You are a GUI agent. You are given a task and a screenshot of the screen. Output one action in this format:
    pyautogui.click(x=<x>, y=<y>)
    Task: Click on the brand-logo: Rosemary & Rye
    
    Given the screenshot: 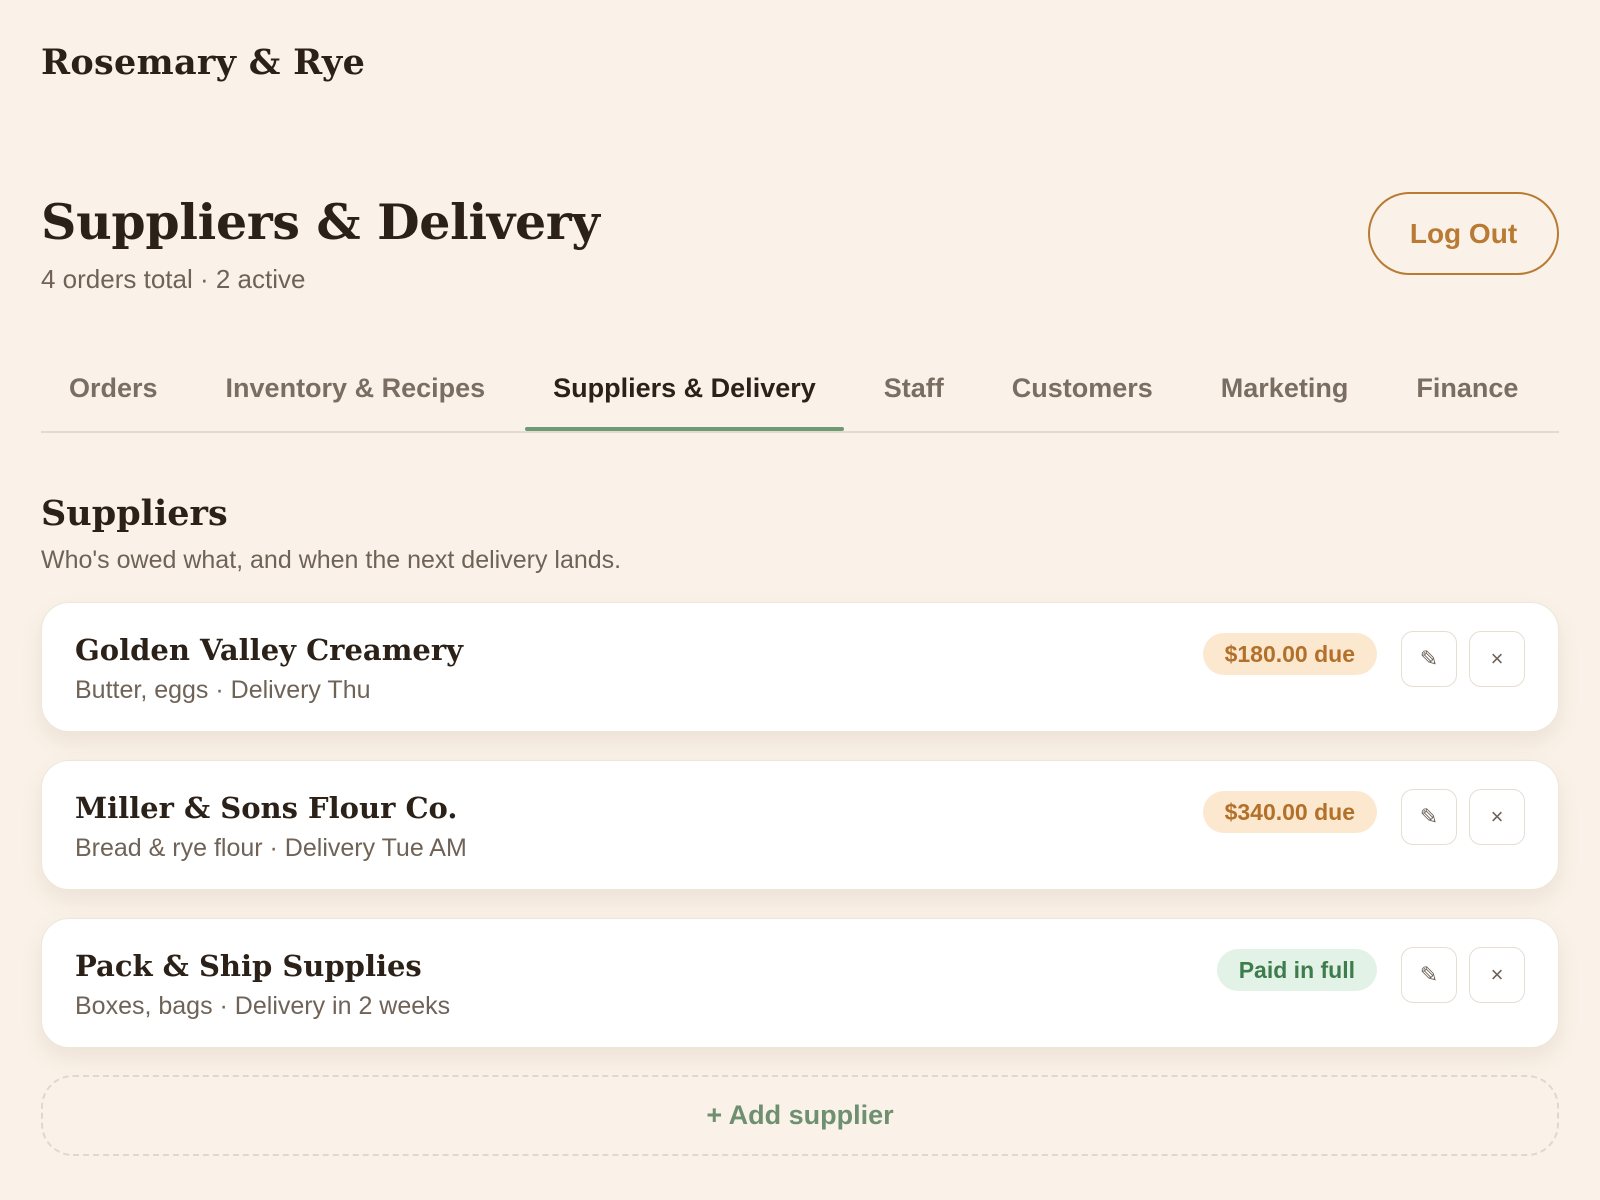 What is the action you would take?
    pyautogui.click(x=203, y=62)
    